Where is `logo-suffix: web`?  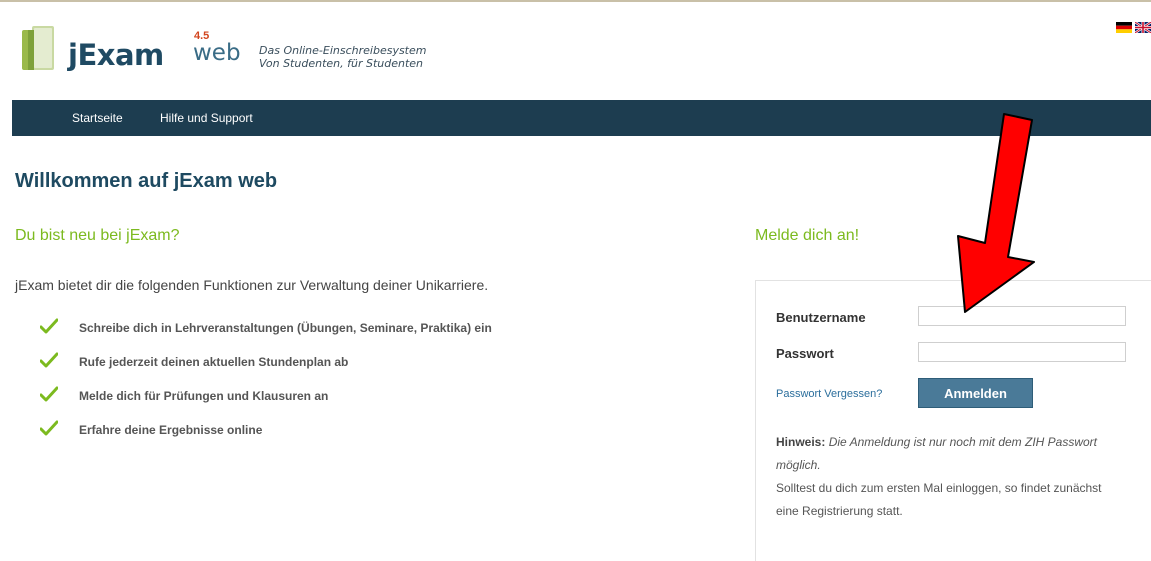
logo-suffix: web is located at coordinates (217, 53).